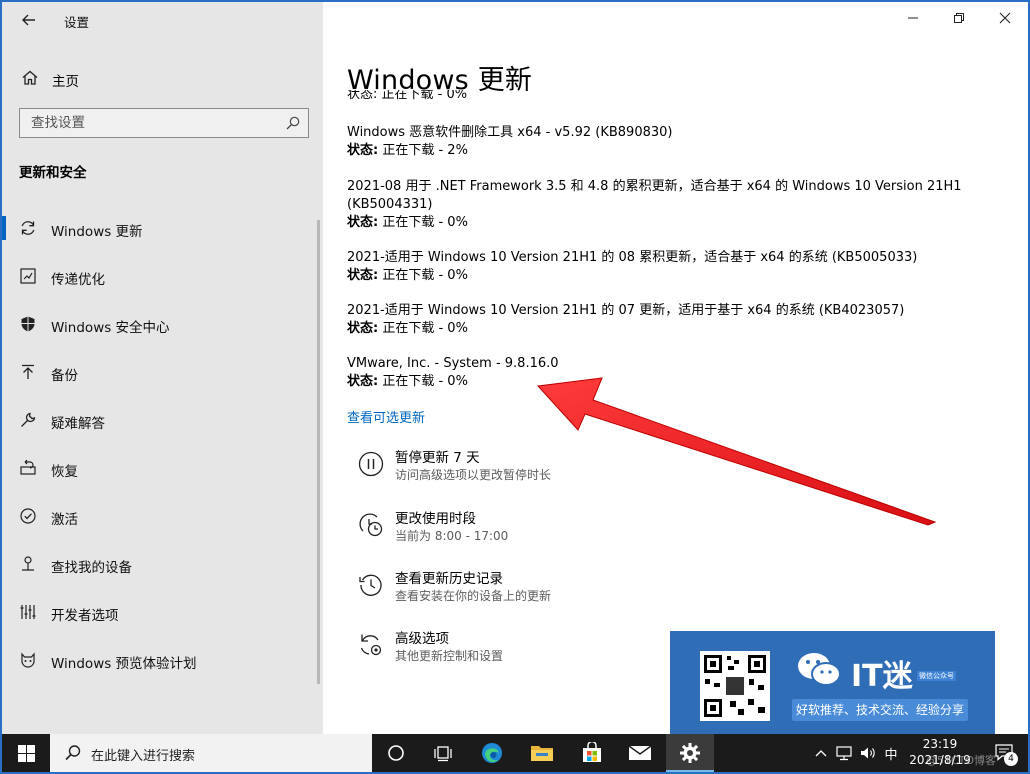 This screenshot has height=774, width=1030. What do you see at coordinates (211, 753) in the screenshot?
I see `taskbar-search-box: 在此键入进行搜索` at bounding box center [211, 753].